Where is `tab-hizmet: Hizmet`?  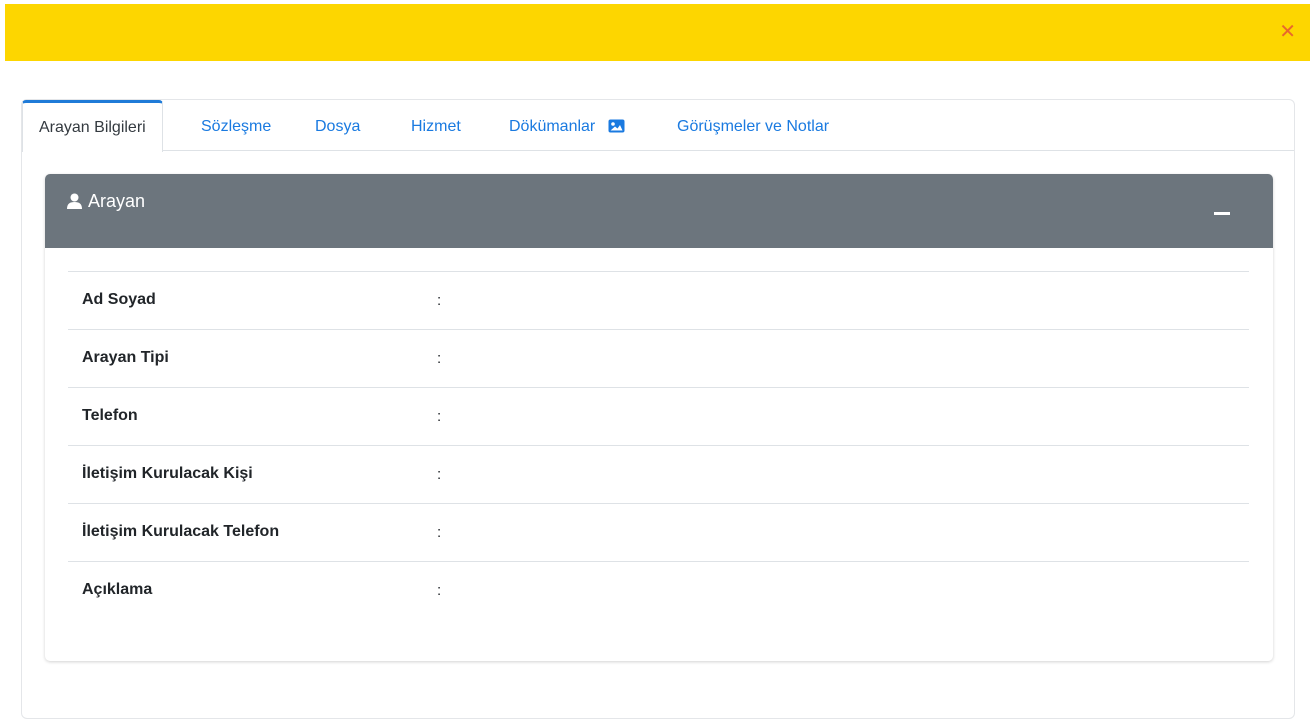 tab-hizmet: Hizmet is located at coordinates (436, 125).